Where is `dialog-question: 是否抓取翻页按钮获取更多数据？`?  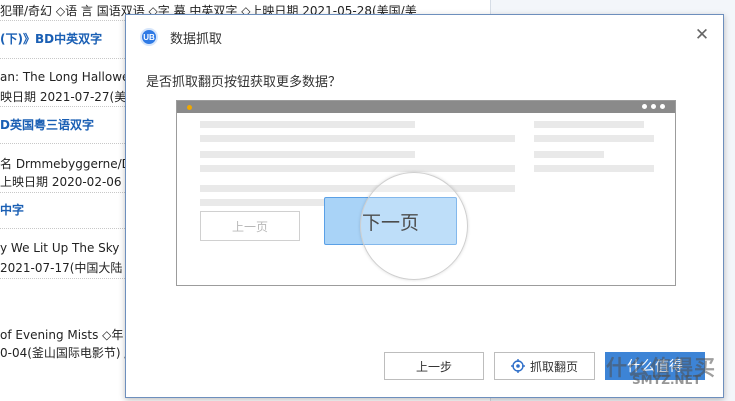
dialog-question: 是否抓取翻页按钮获取更多数据？ is located at coordinates (244, 82).